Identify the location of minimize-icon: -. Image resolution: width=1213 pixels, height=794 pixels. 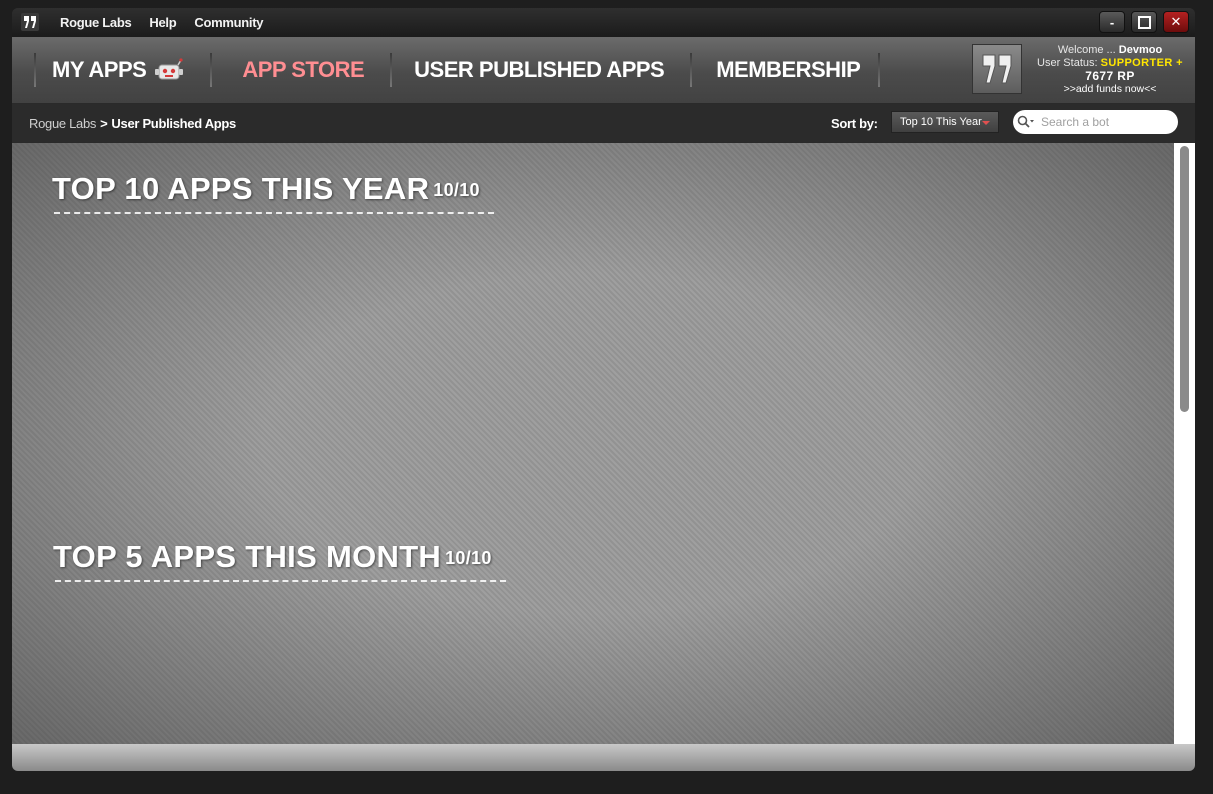
(1112, 22).